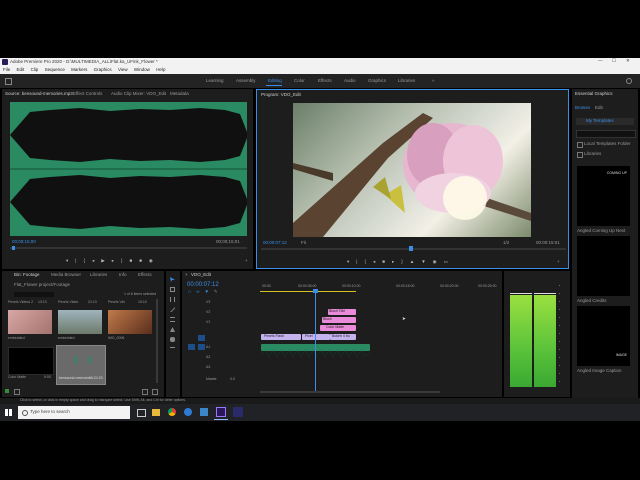 This screenshot has height=480, width=640. Describe the element at coordinates (350, 81) in the screenshot. I see `workspace-audio: Audio` at that location.